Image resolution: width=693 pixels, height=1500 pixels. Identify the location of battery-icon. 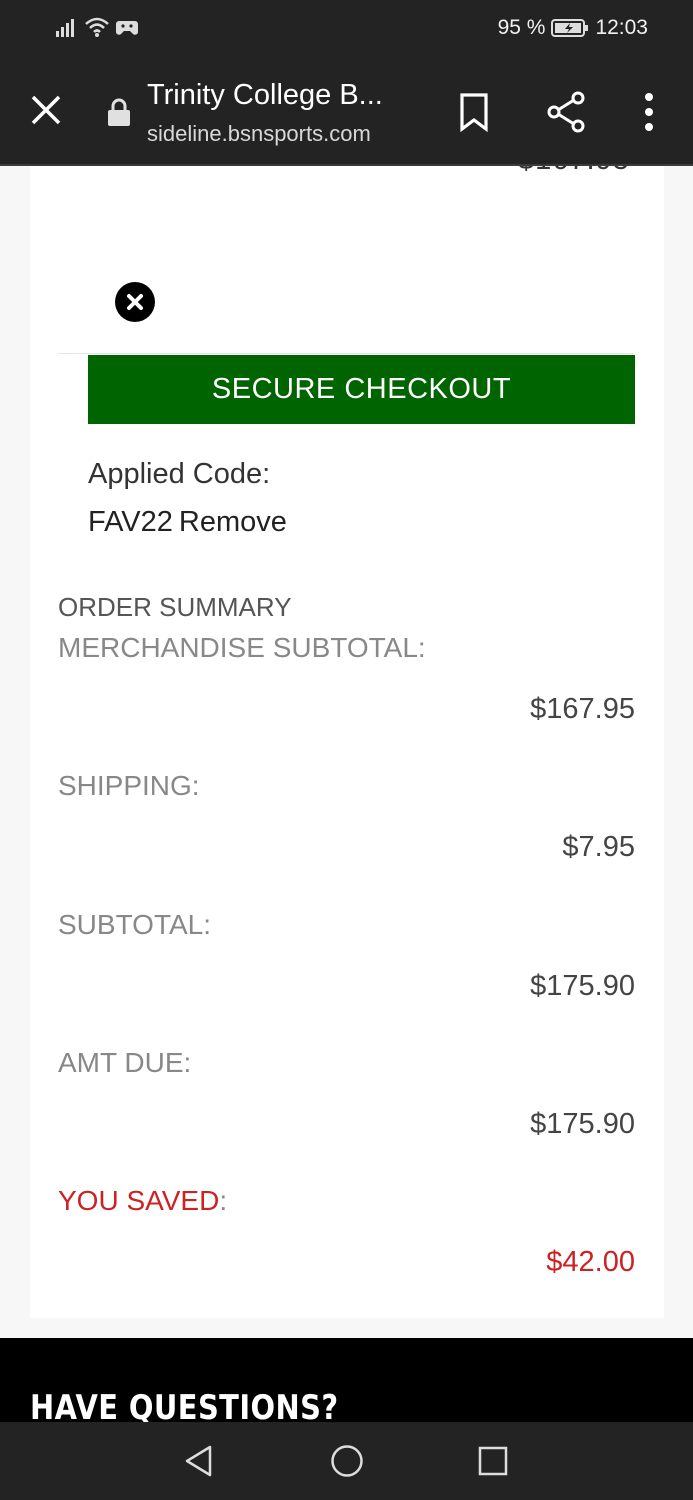
(570, 28).